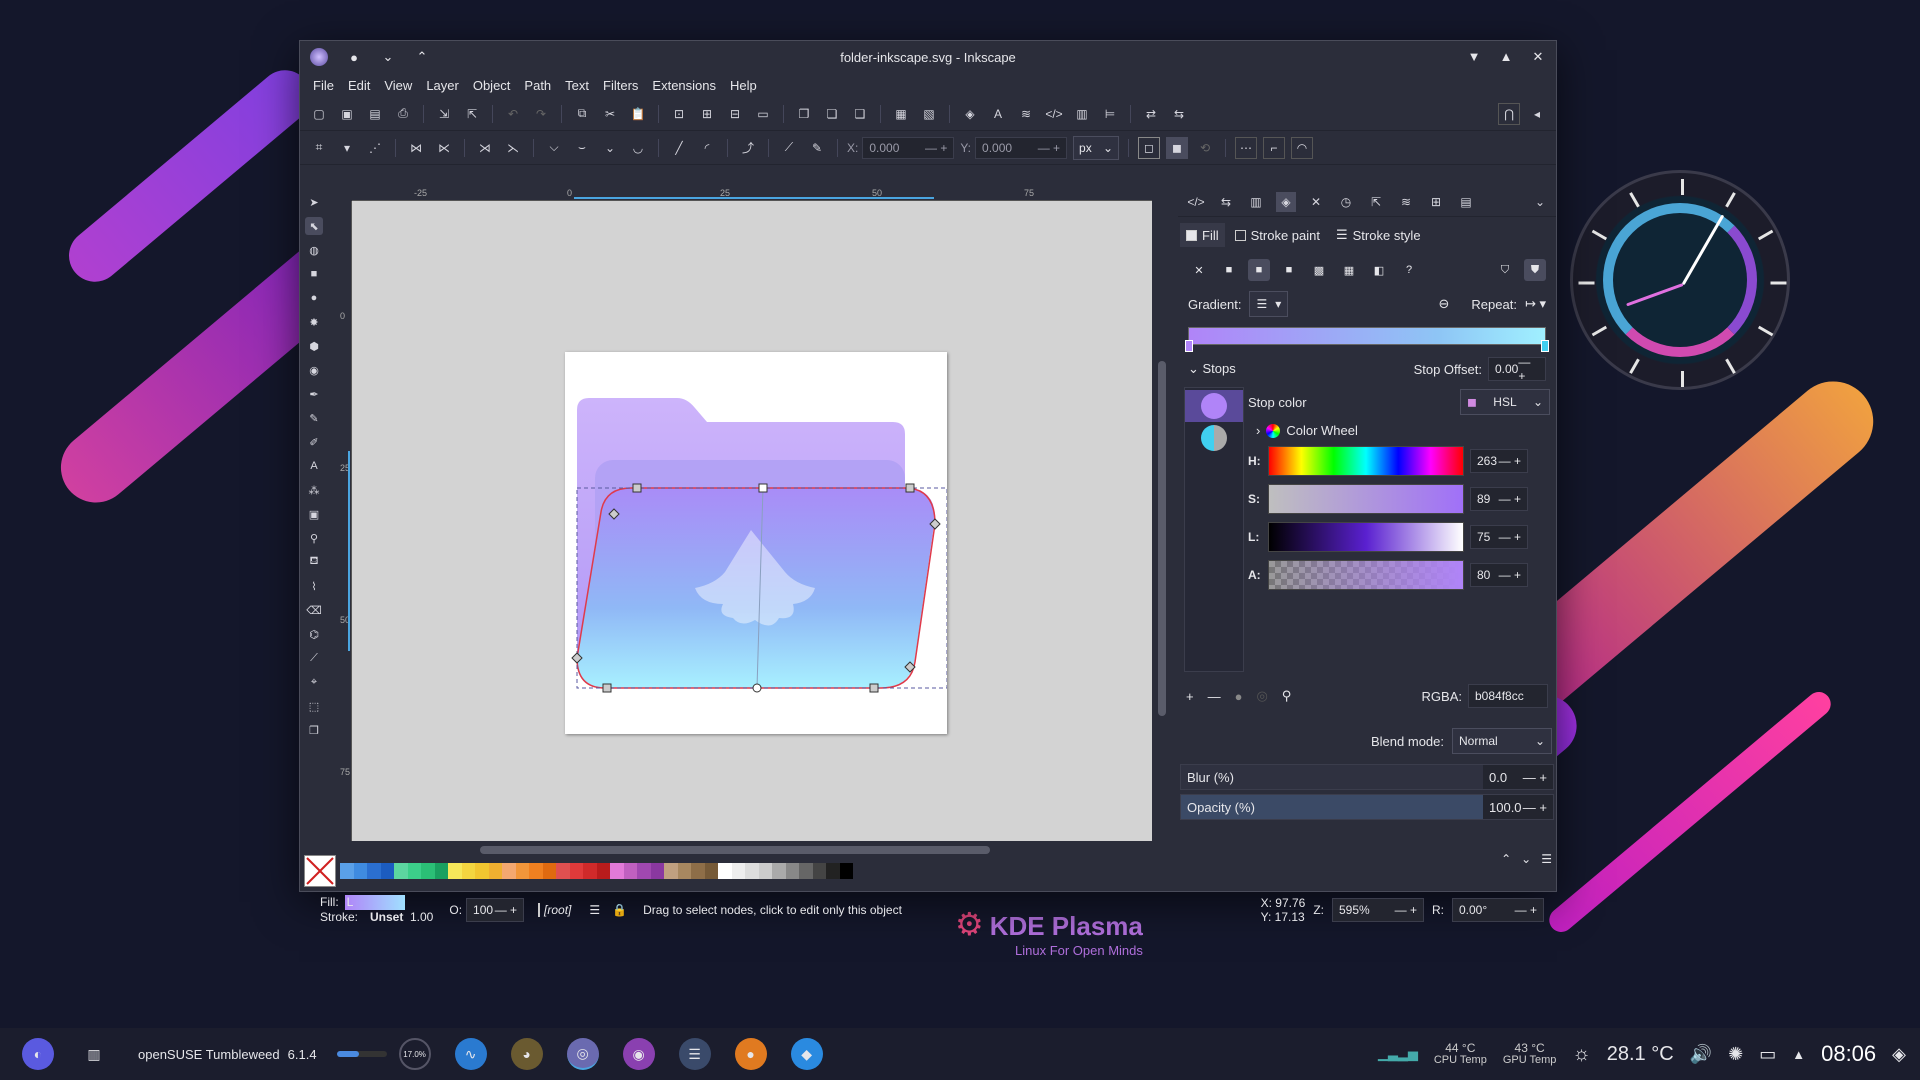 The image size is (1920, 1080). Describe the element at coordinates (1701, 1054) in the screenshot. I see `volume-icon: 🔊` at that location.